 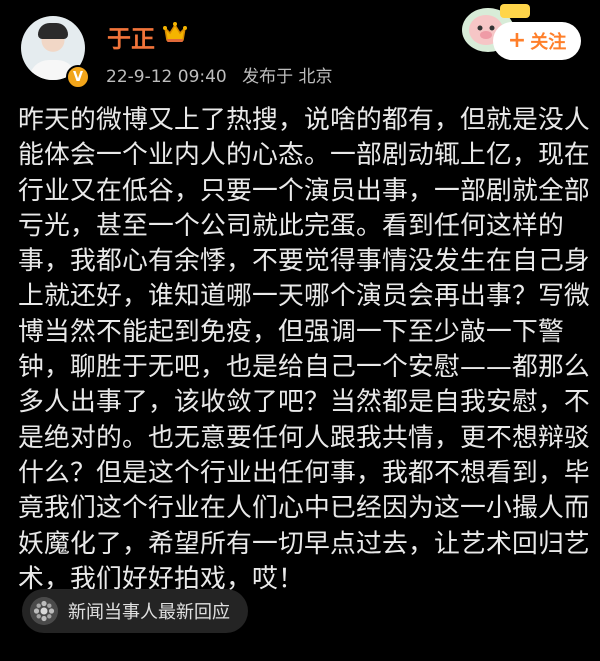 What do you see at coordinates (175, 32) in the screenshot?
I see `crown-icon` at bounding box center [175, 32].